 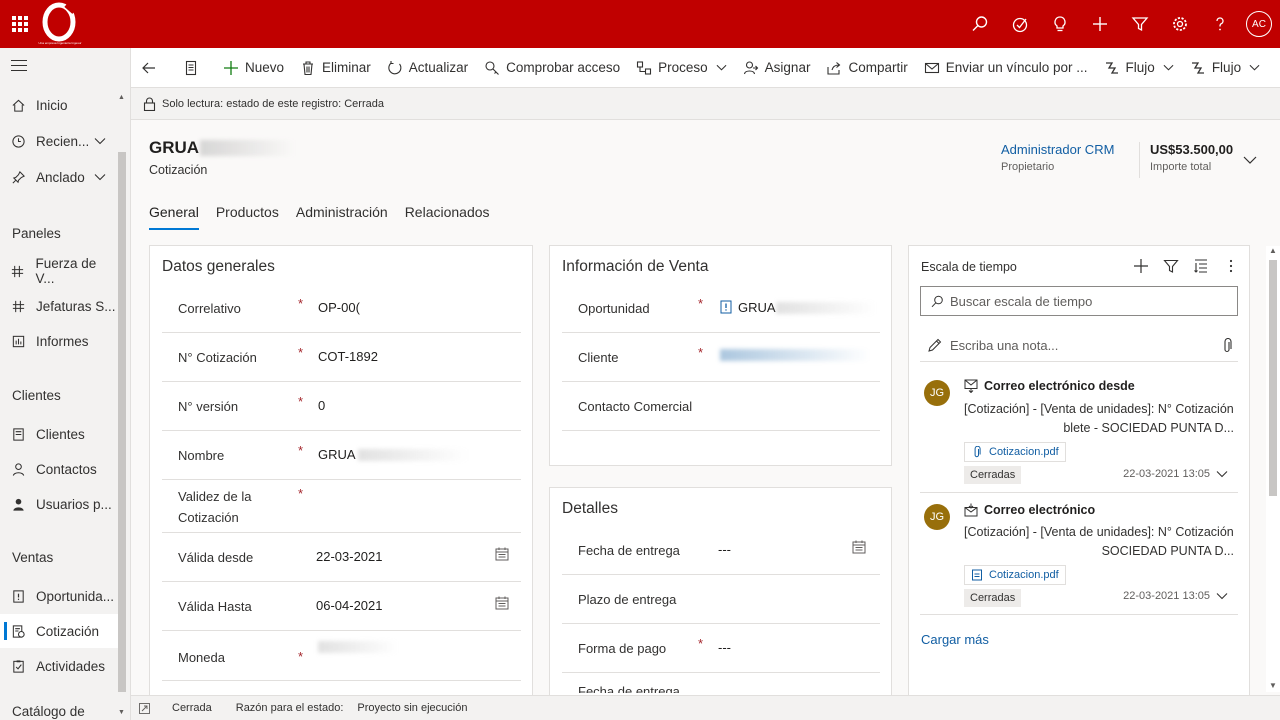 I want to click on new-button, so click(x=1100, y=24).